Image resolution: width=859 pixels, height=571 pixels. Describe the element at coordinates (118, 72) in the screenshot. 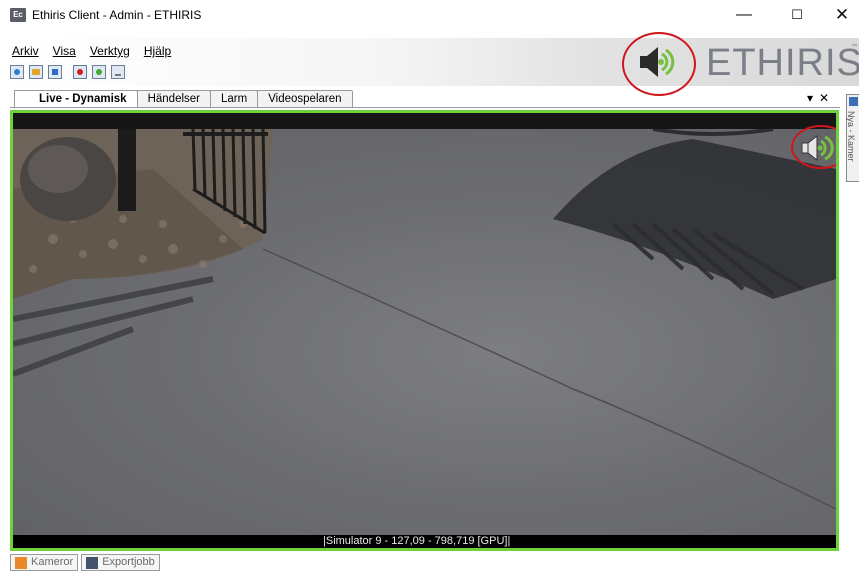

I see `export-icon` at that location.